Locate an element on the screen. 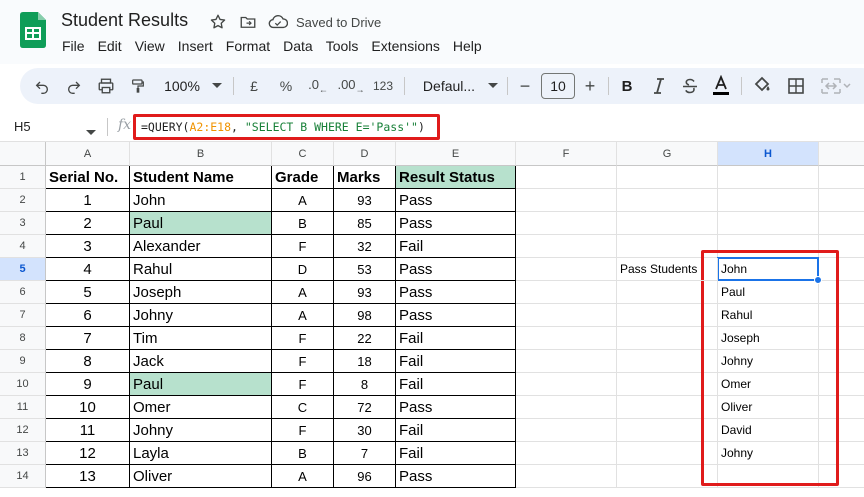 Image resolution: width=864 pixels, height=497 pixels. zoom-select: 100% is located at coordinates (182, 86).